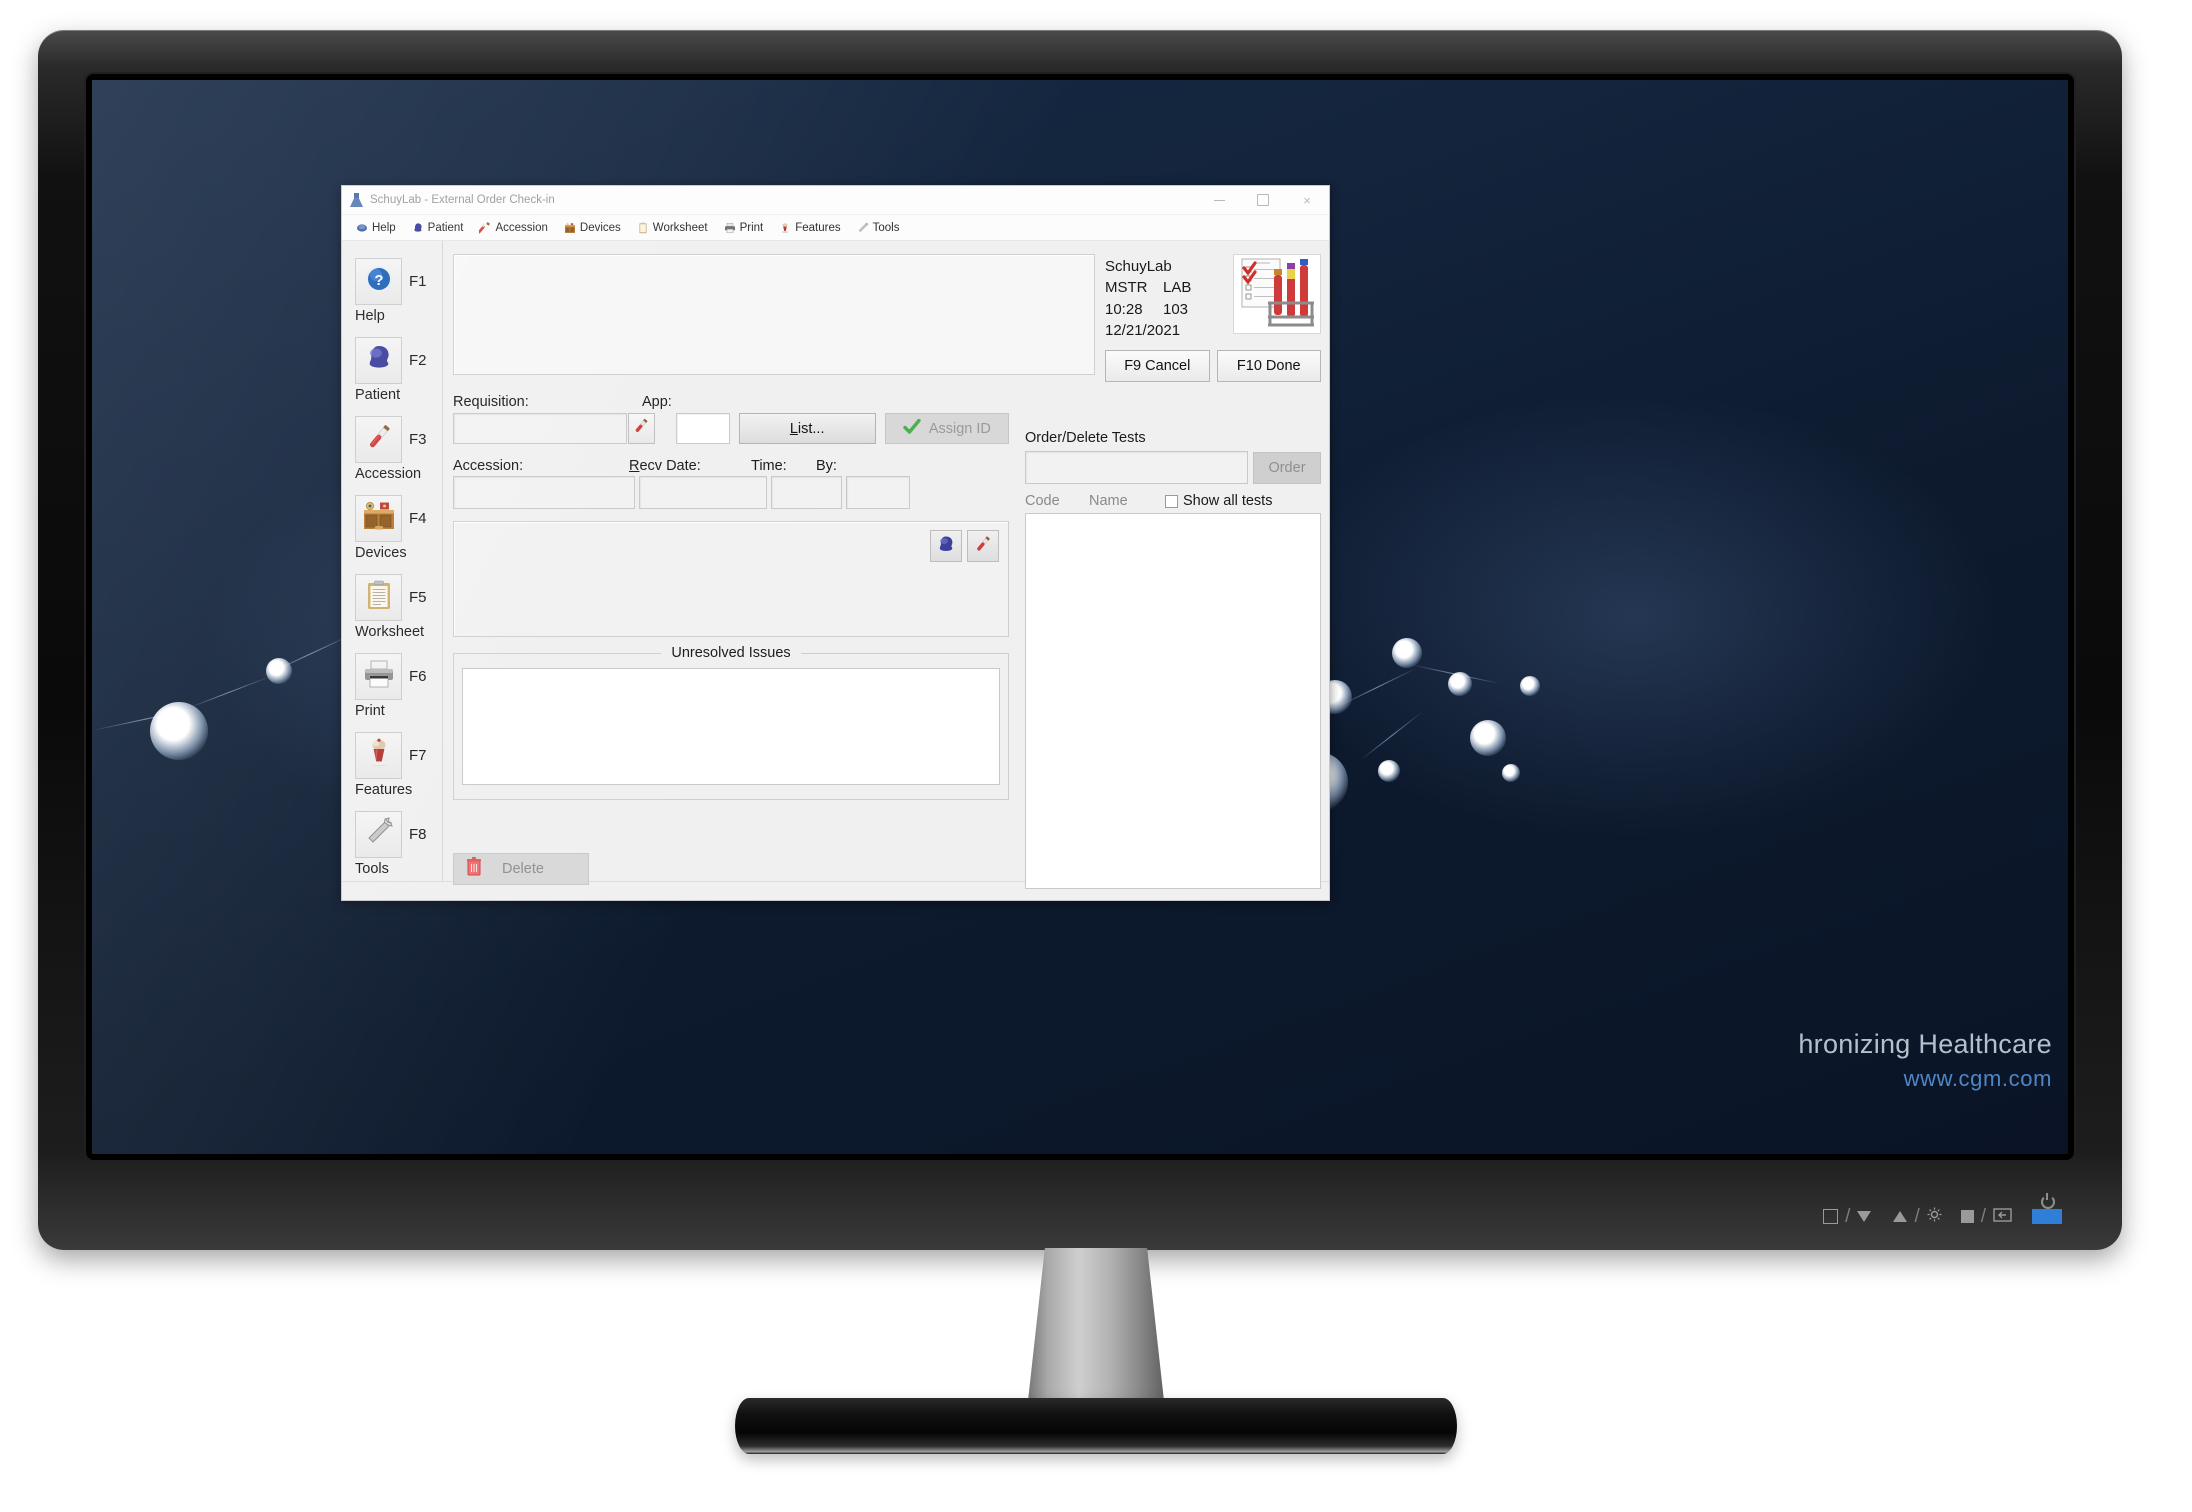 The image size is (2192, 1512). I want to click on menu-item-worksheet: Worksheet, so click(672, 228).